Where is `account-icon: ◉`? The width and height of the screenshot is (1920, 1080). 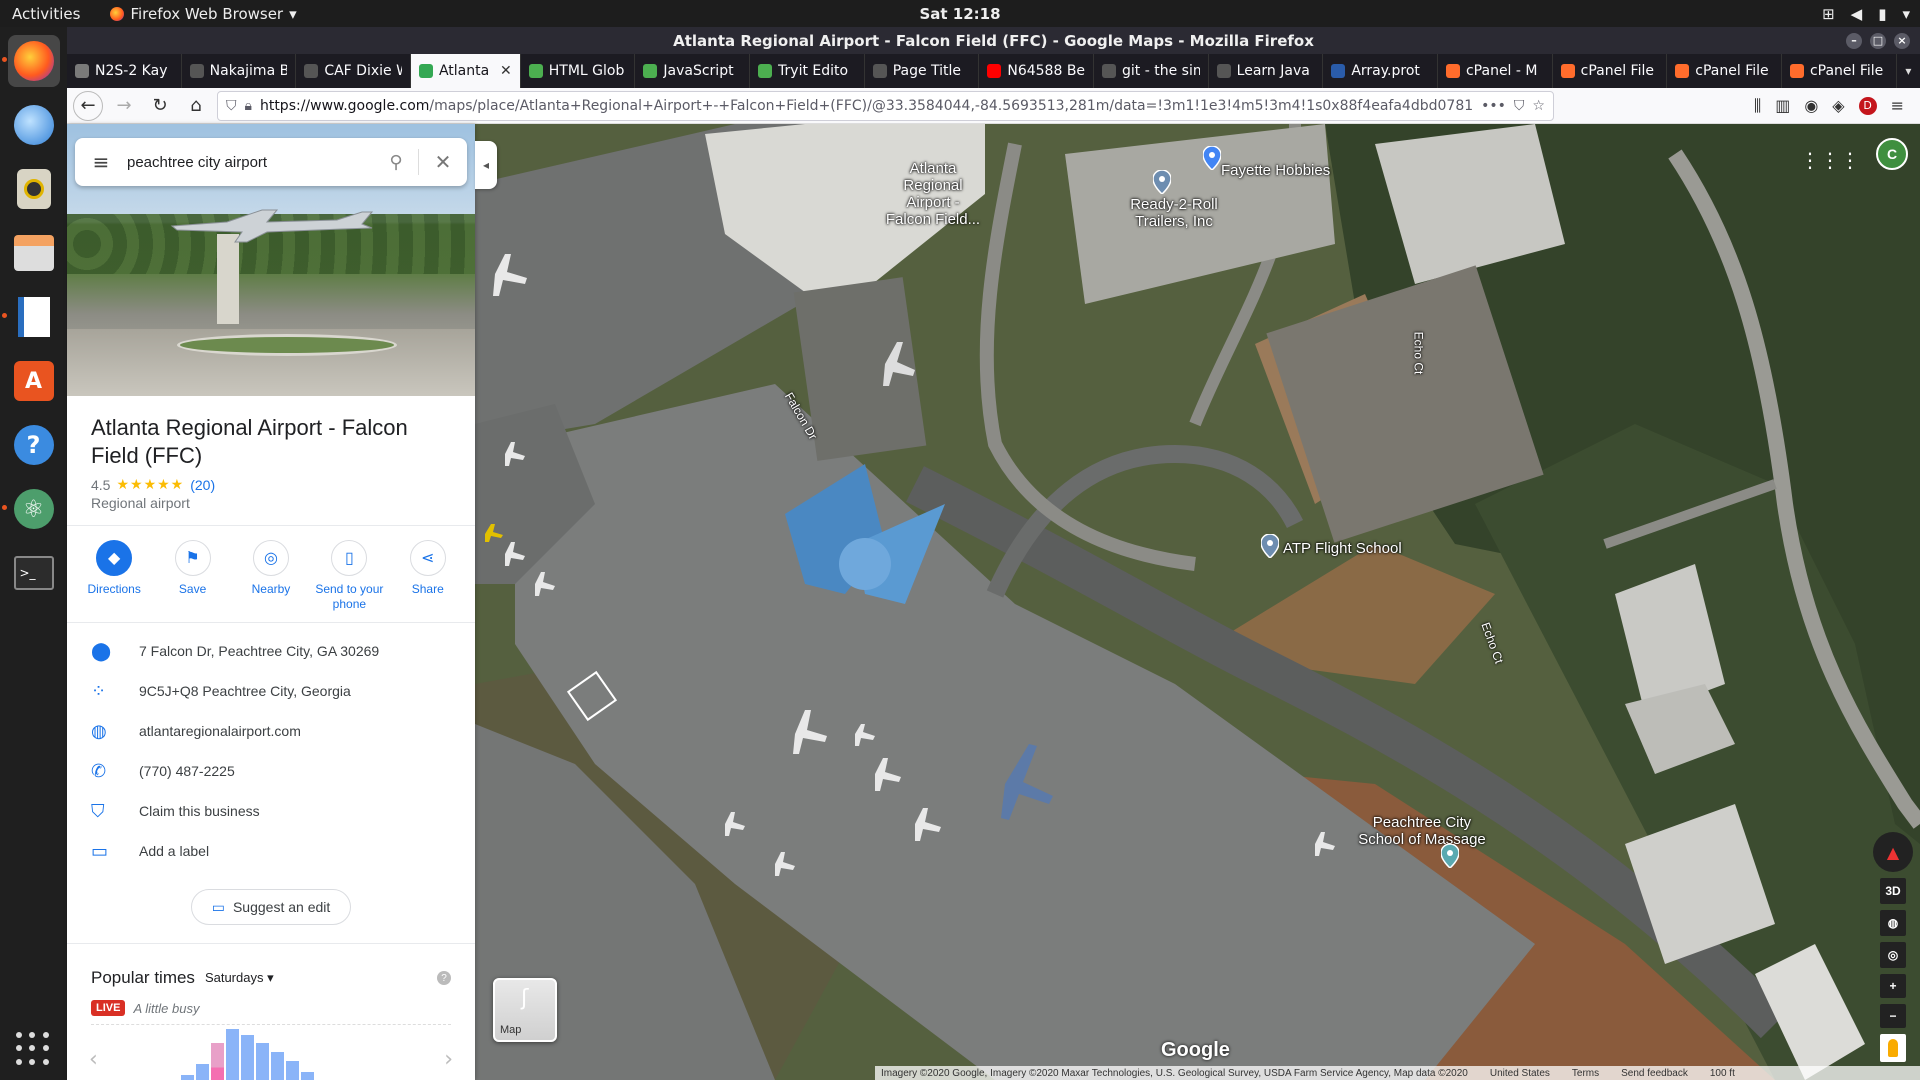 account-icon: ◉ is located at coordinates (1811, 105).